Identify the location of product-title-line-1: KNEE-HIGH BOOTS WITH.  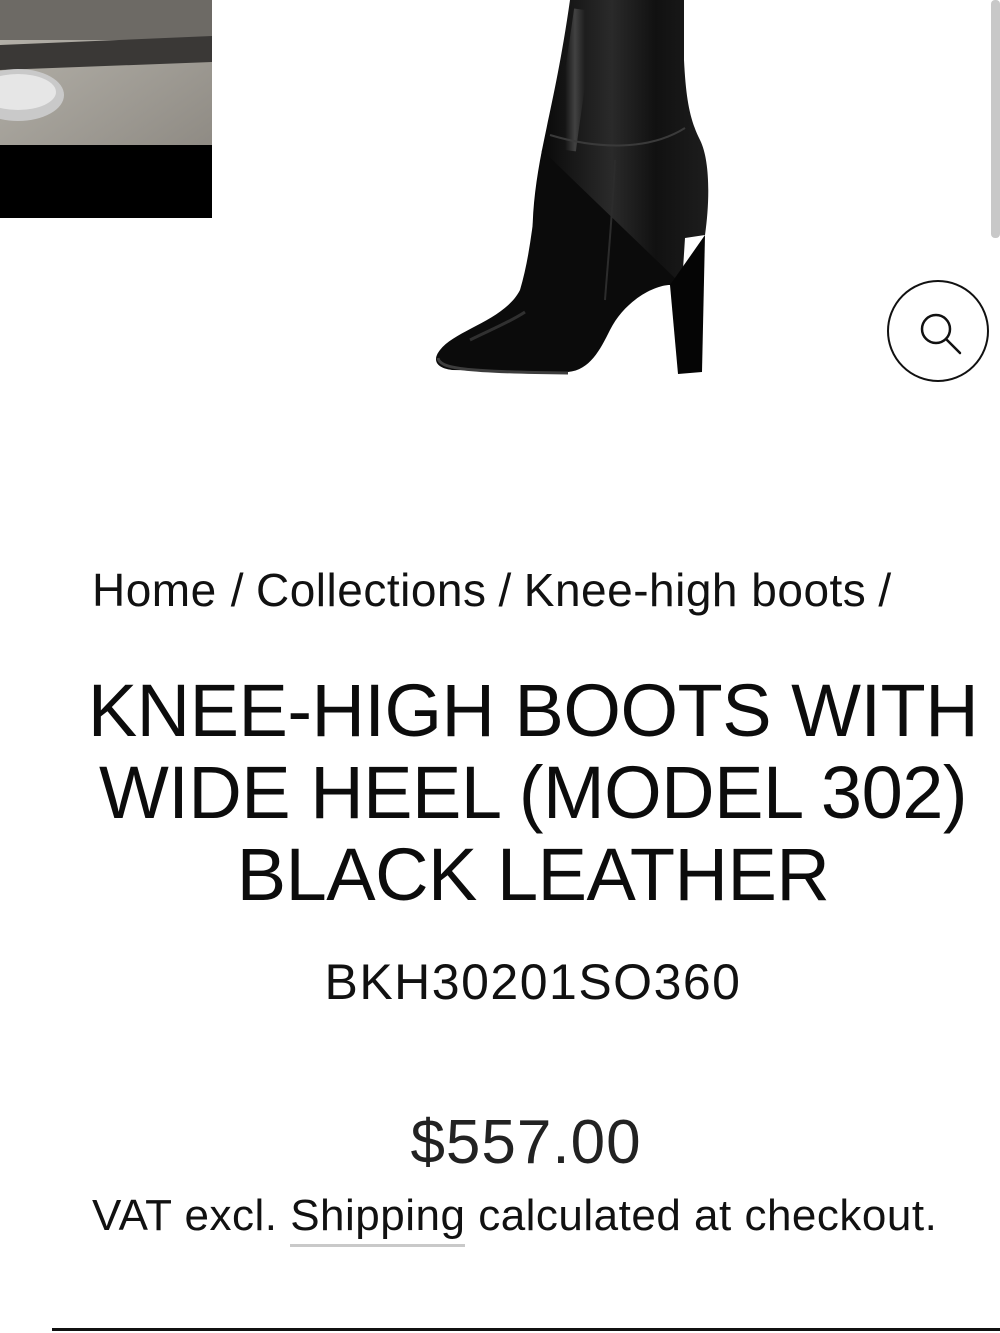
(533, 710).